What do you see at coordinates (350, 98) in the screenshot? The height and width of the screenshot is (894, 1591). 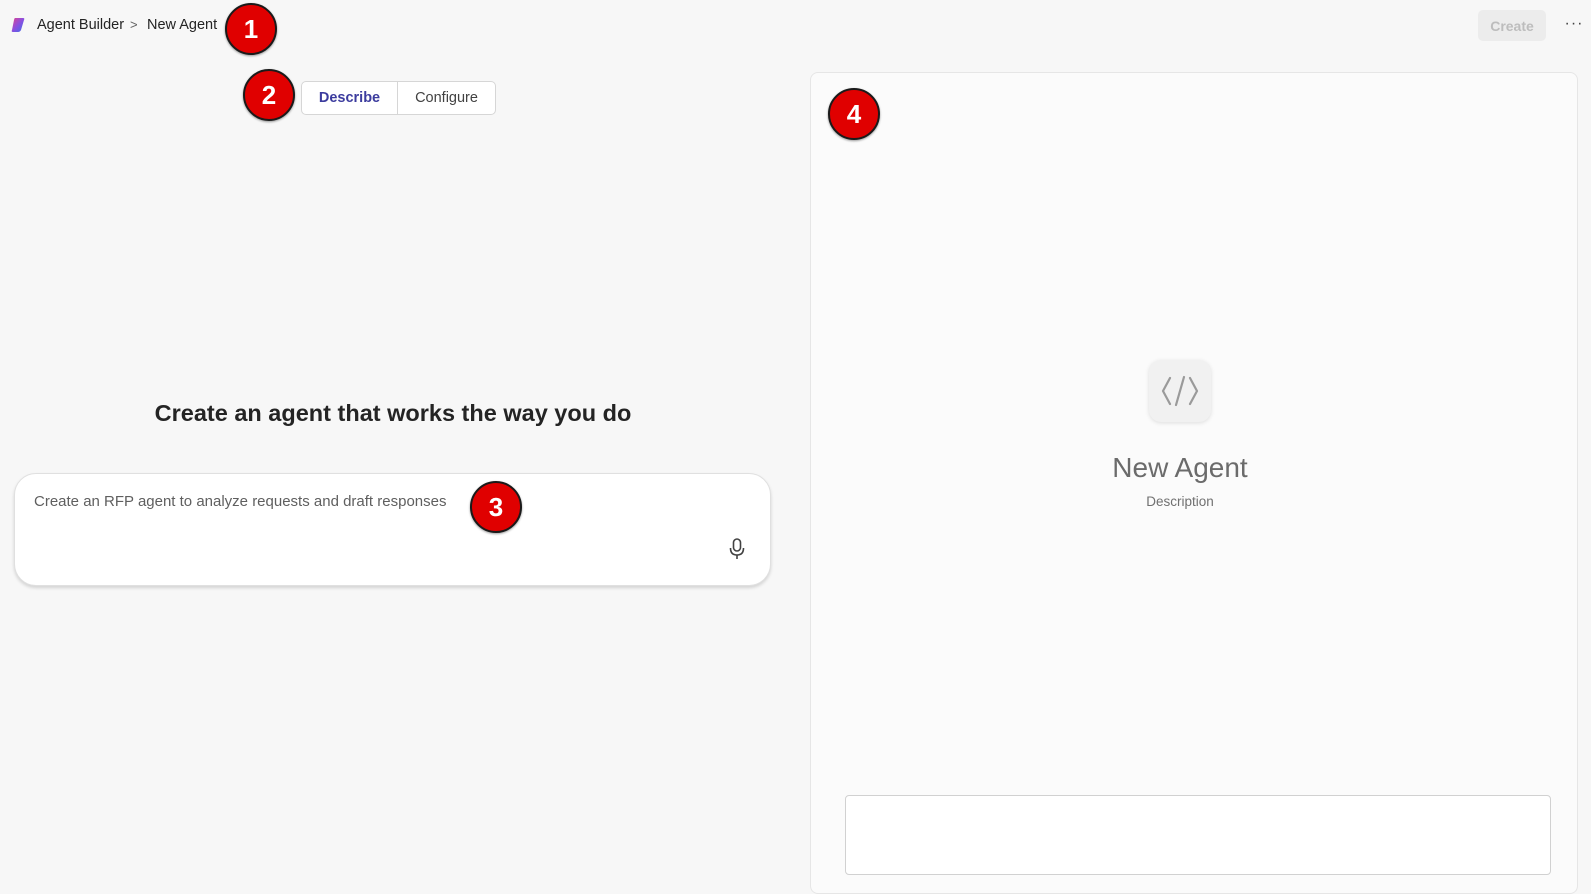 I see `tab-describe: Describe` at bounding box center [350, 98].